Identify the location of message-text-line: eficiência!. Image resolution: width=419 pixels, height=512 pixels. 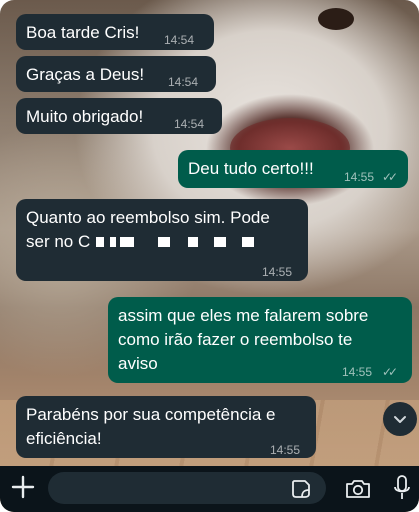
(64, 438).